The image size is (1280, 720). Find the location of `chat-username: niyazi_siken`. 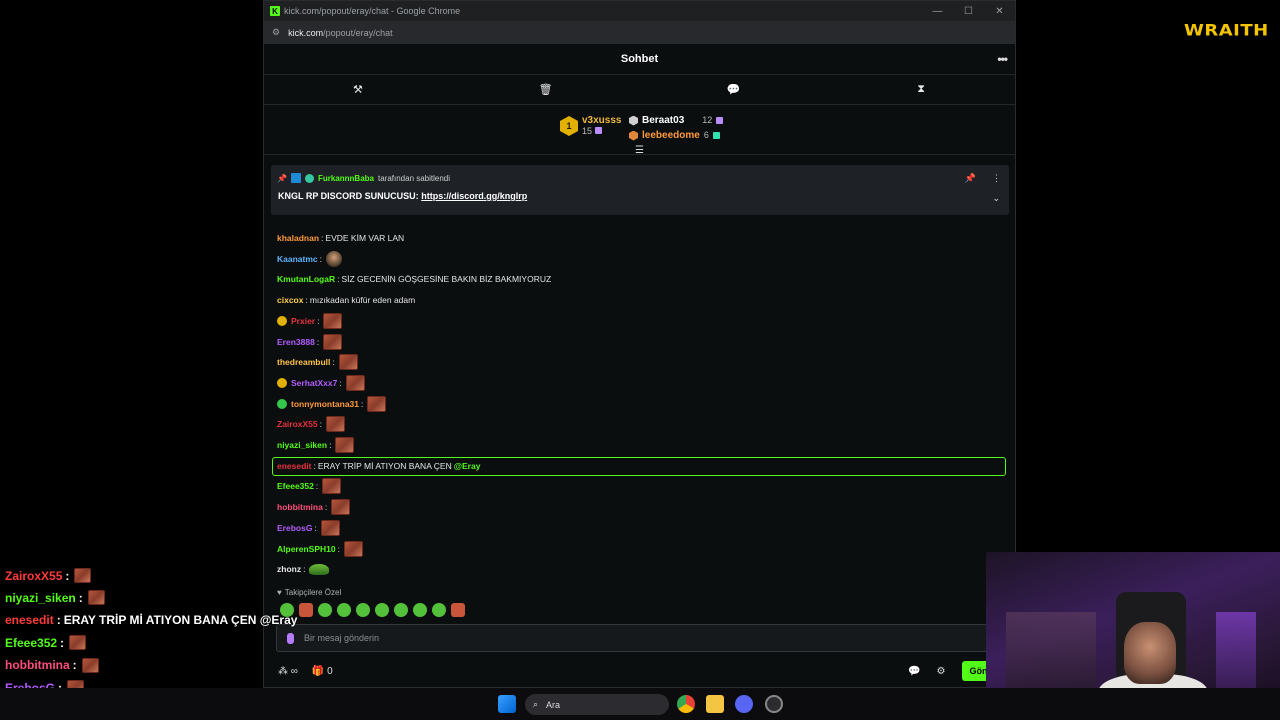

chat-username: niyazi_siken is located at coordinates (302, 445).